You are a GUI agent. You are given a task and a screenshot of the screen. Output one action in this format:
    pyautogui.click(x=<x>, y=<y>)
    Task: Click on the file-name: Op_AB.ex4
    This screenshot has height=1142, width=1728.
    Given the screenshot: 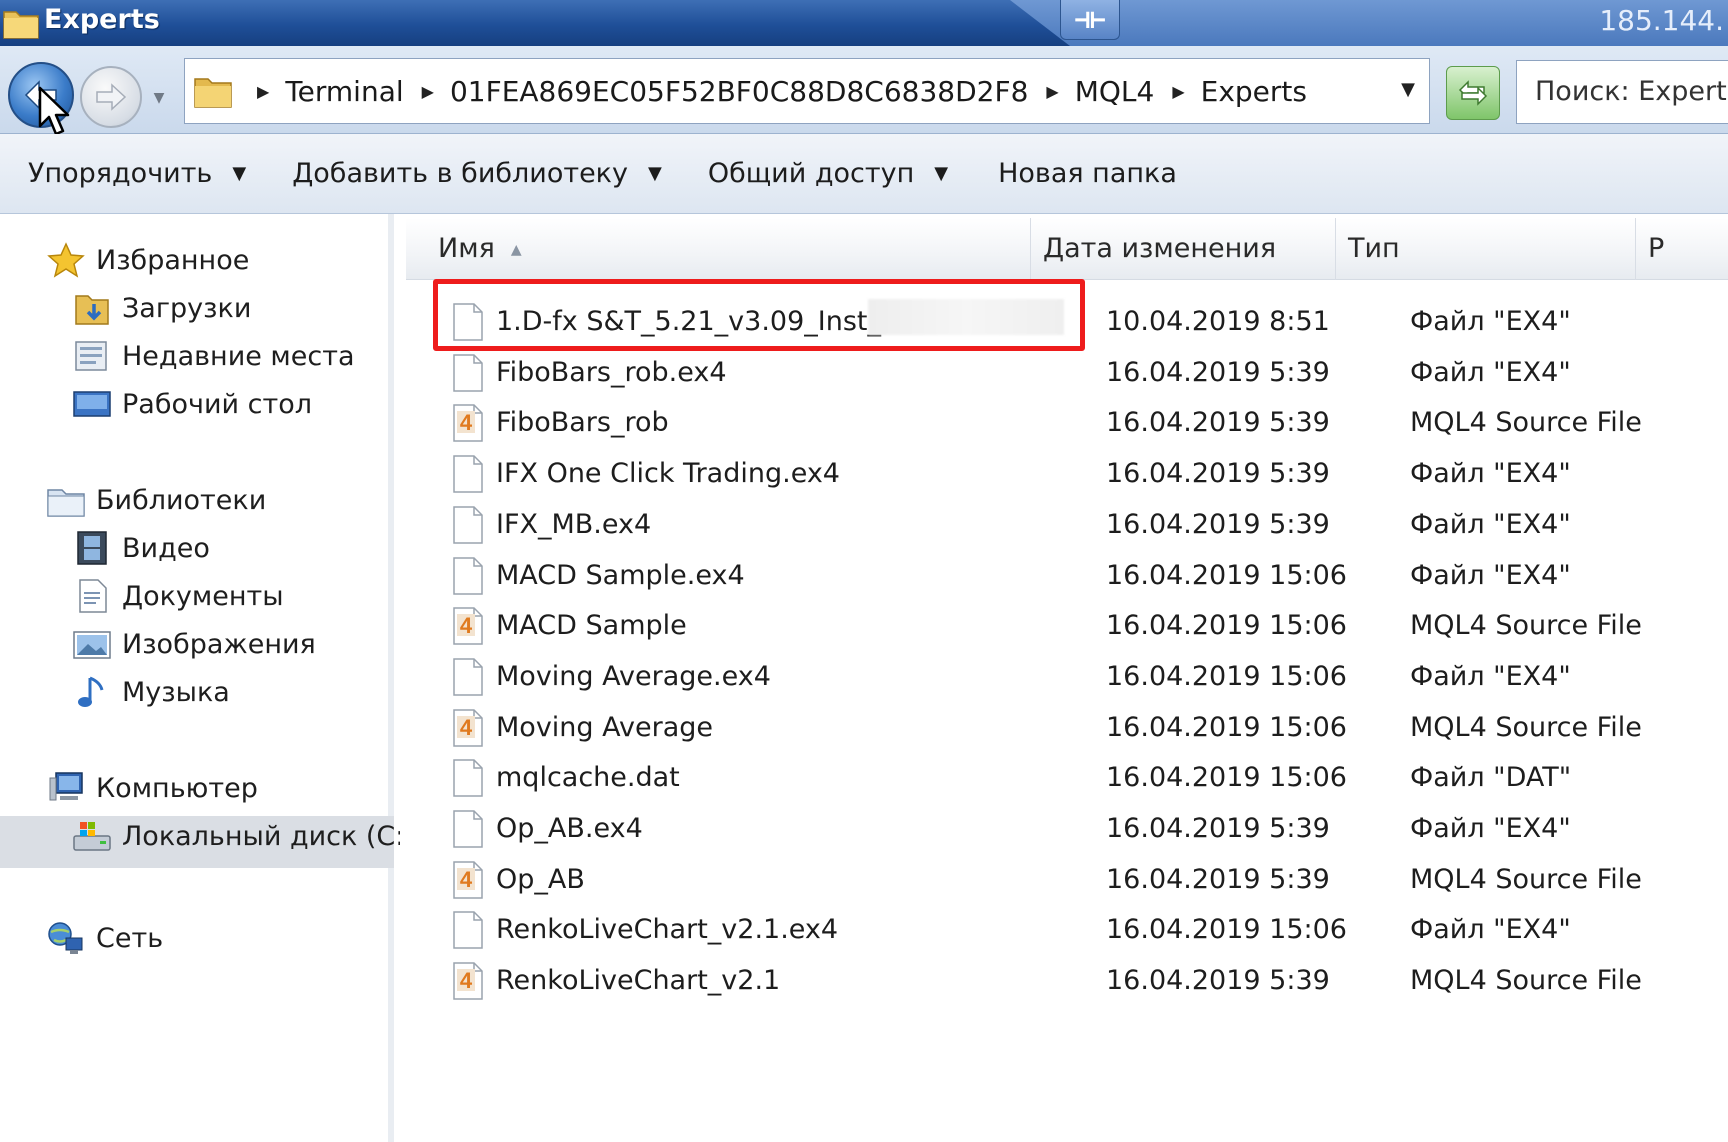 What is the action you would take?
    pyautogui.click(x=569, y=828)
    